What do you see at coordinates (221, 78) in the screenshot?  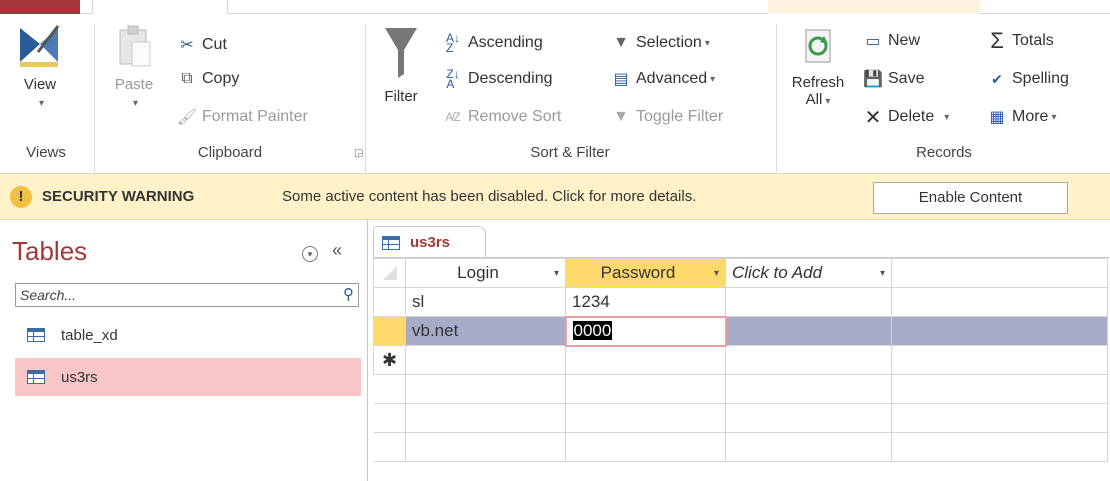 I see `copy-label: Copy` at bounding box center [221, 78].